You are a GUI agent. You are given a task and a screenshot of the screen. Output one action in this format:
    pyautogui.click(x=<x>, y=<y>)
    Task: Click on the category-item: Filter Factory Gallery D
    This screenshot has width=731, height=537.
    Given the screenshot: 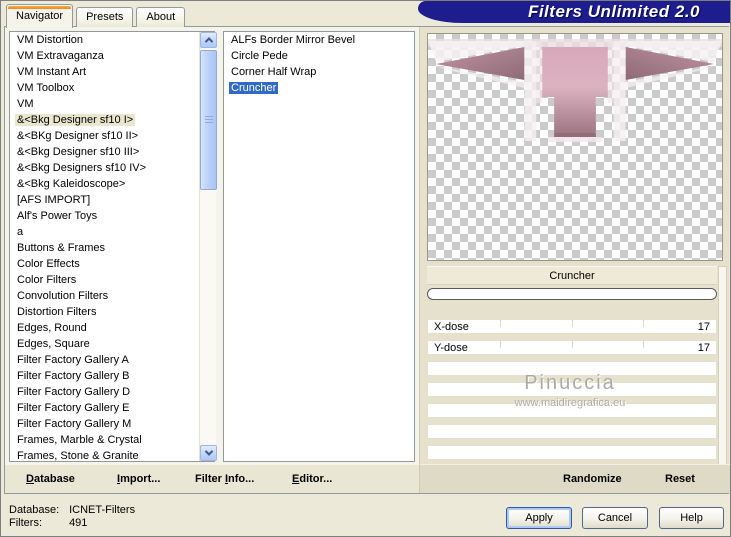 What is the action you would take?
    pyautogui.click(x=103, y=392)
    